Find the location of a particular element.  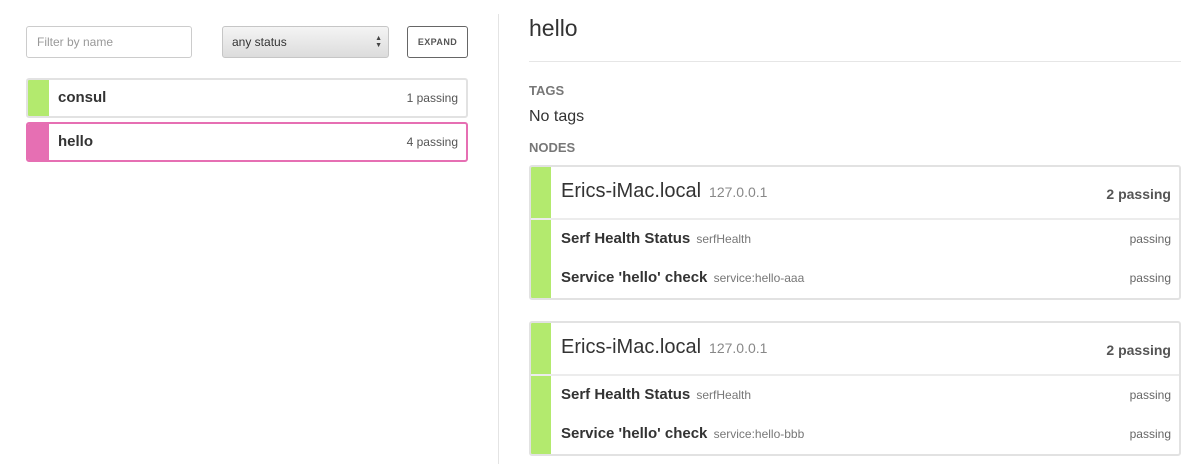

tags-label: TAGS is located at coordinates (547, 90).